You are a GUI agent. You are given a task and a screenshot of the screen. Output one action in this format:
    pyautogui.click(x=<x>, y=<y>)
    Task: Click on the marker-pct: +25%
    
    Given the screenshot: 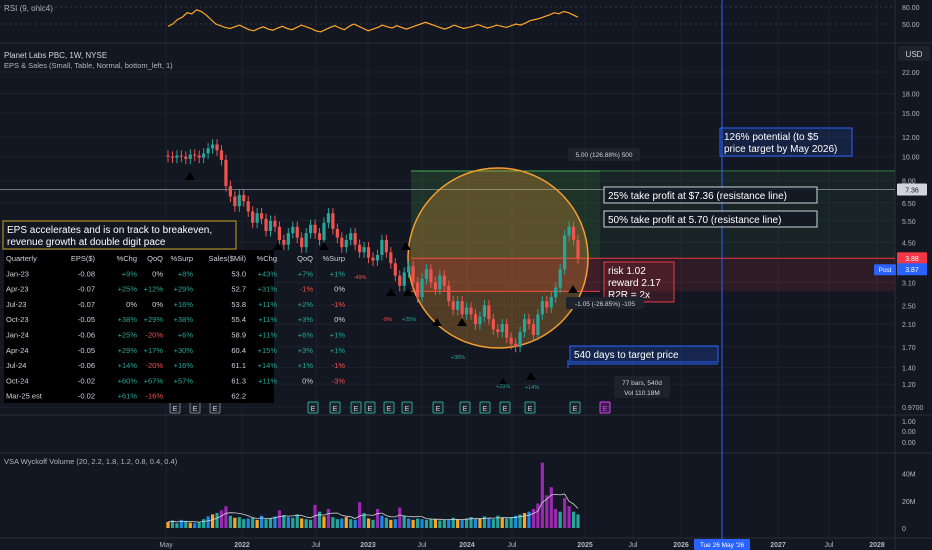 What is the action you would take?
    pyautogui.click(x=409, y=320)
    